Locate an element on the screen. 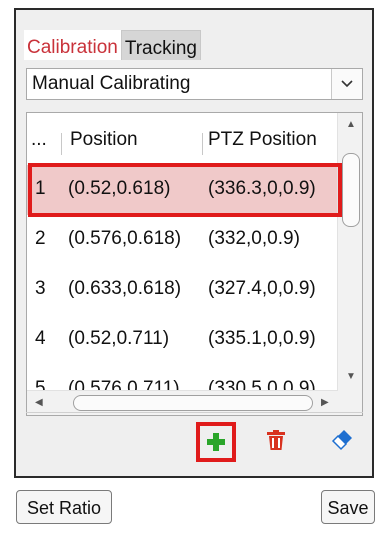 This screenshot has height=537, width=377. table-row: 1 (0.52,0.618) (336.3,0,0.9) is located at coordinates (182, 190).